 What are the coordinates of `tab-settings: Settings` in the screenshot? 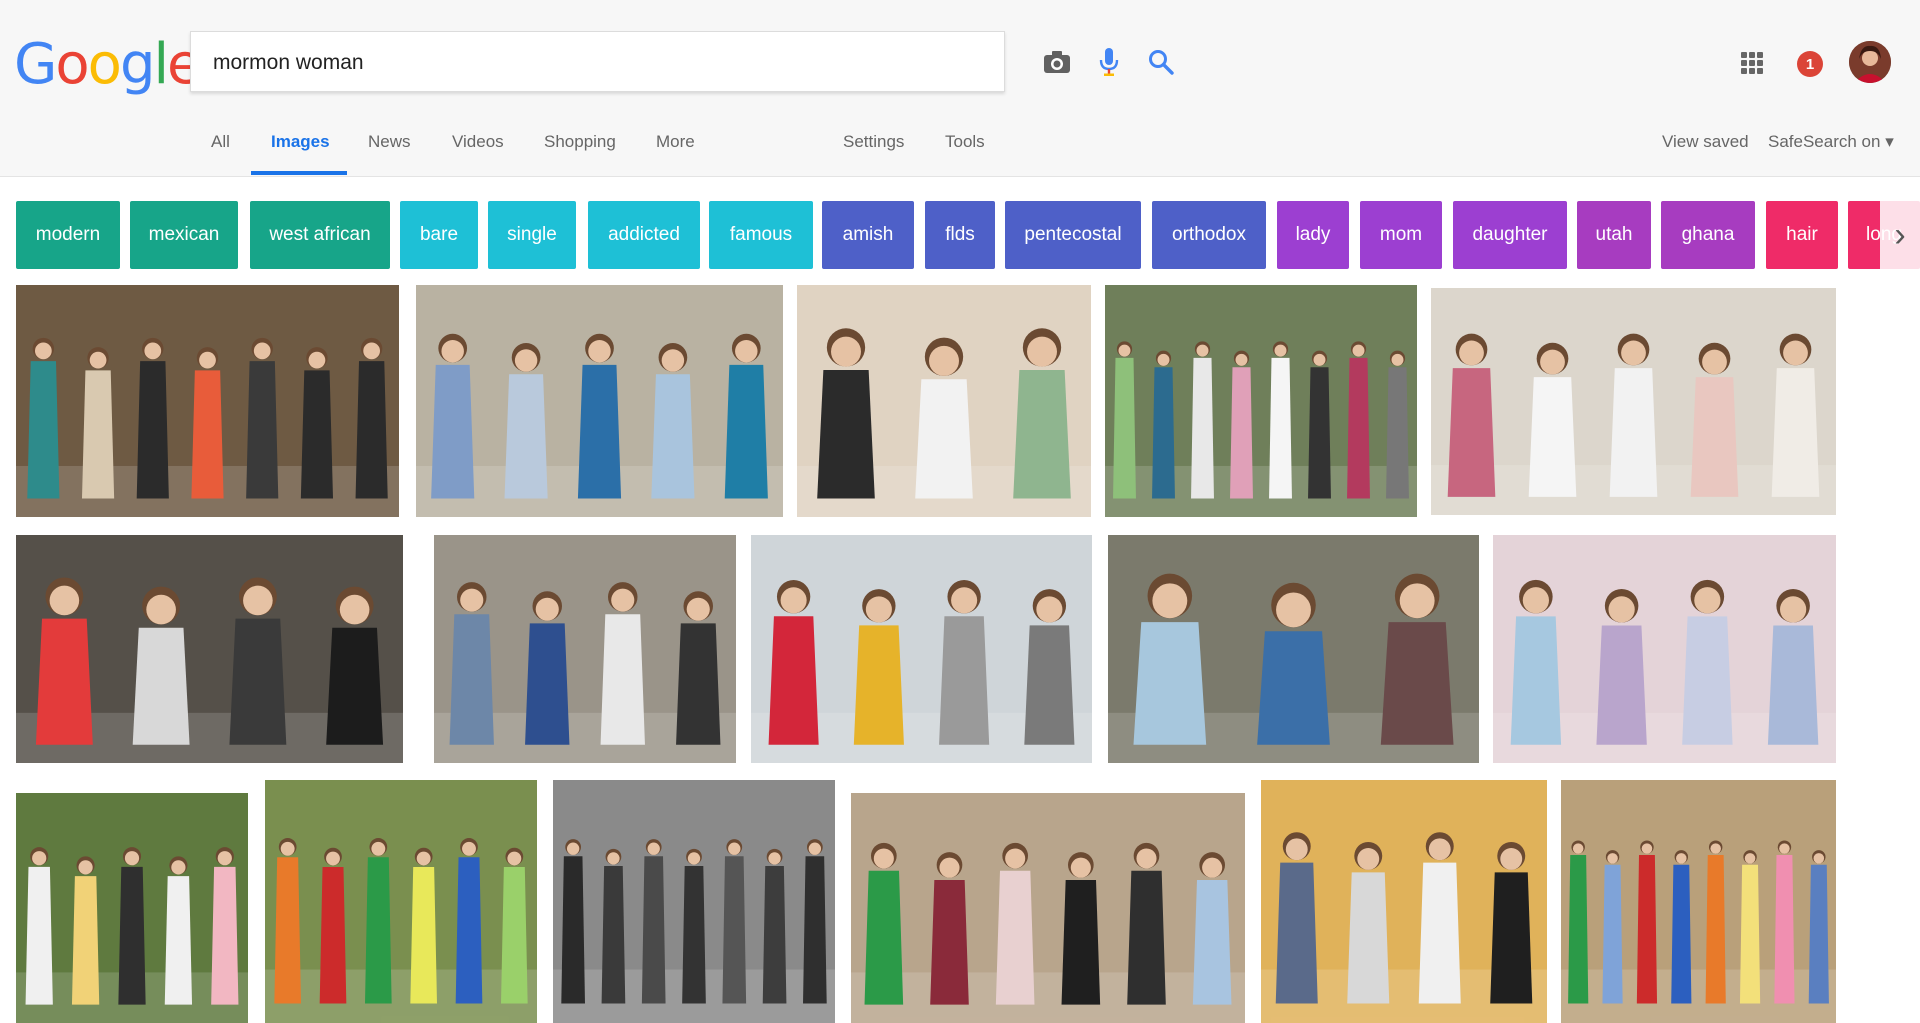 It's located at (873, 142).